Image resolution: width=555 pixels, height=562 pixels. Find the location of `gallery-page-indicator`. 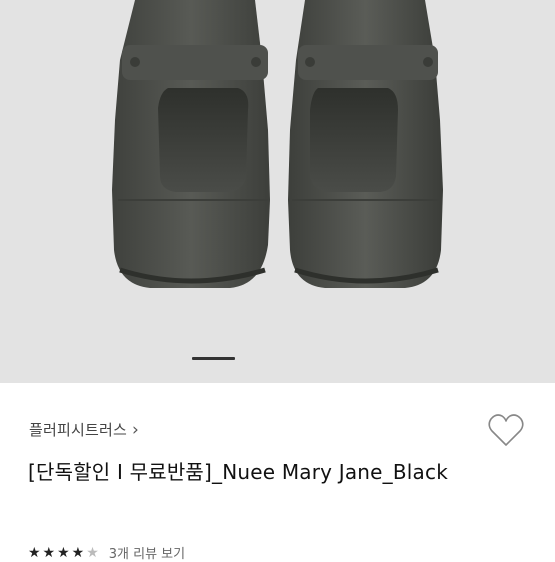

gallery-page-indicator is located at coordinates (213, 358).